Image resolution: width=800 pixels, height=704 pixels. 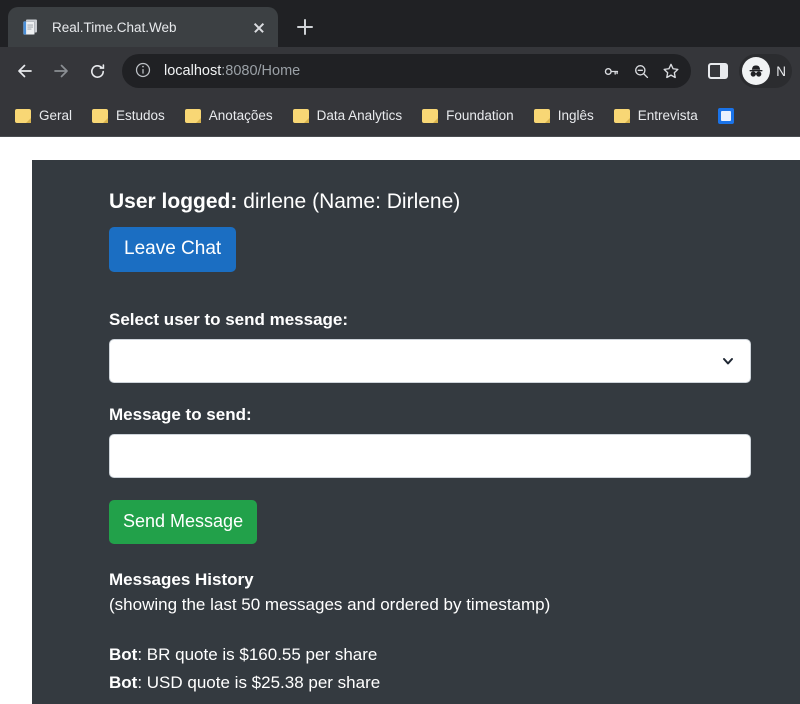 I want to click on messages-history-title: Messages History, so click(x=181, y=579).